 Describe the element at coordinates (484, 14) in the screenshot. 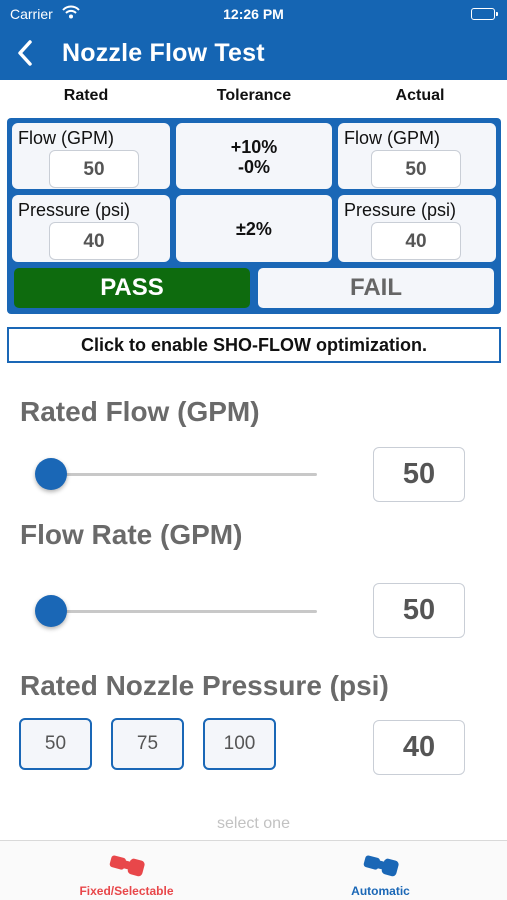

I see `battery-icon` at that location.